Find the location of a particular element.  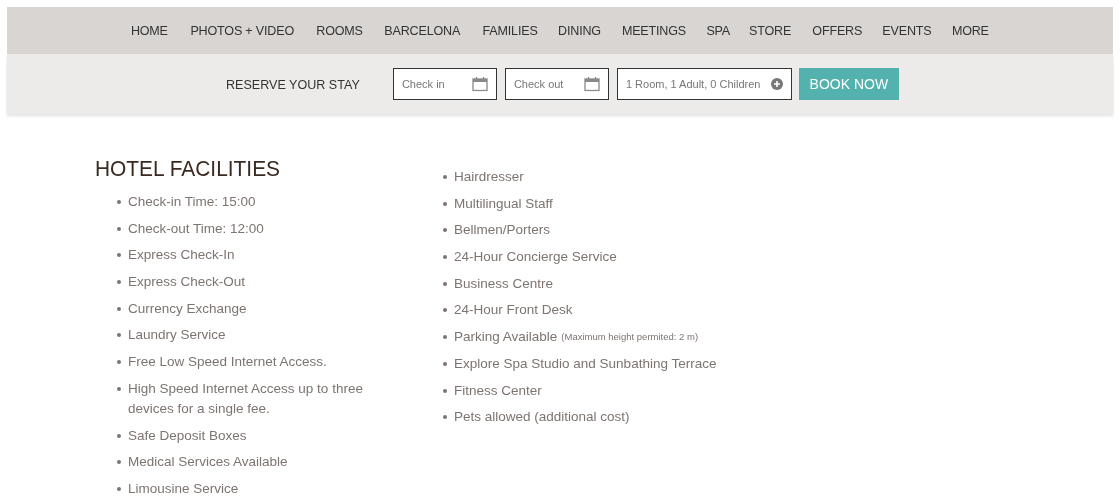

facility-item: Business Centre is located at coordinates (504, 283).